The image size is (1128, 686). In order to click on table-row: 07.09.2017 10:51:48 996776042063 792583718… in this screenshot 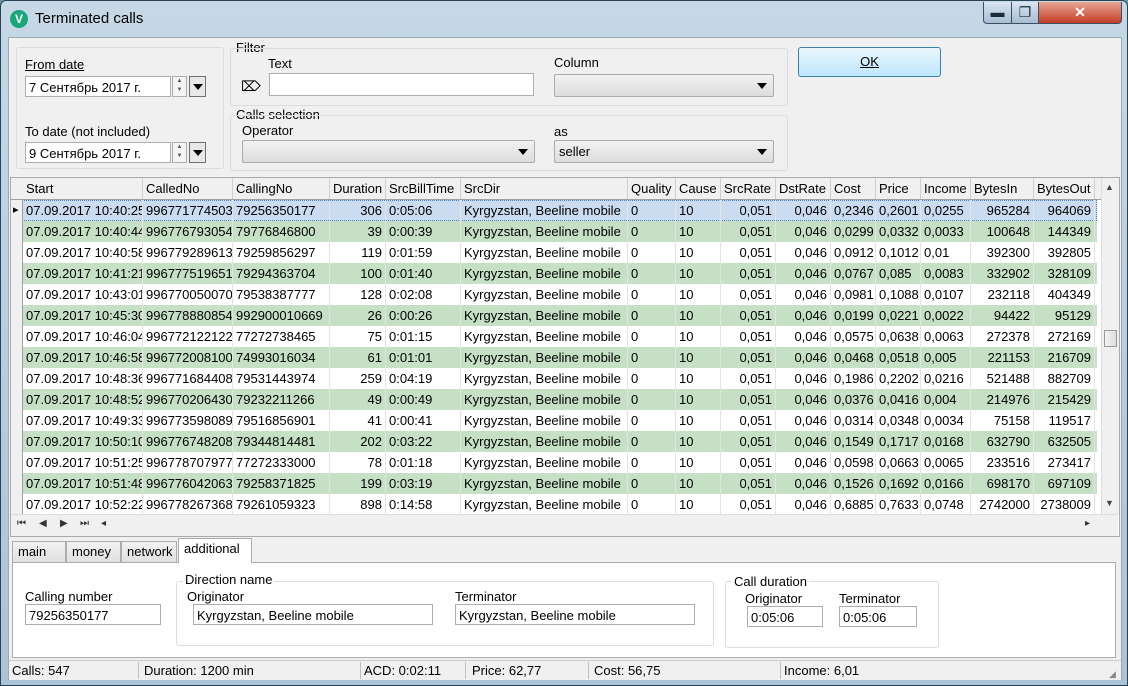, I will do `click(554, 483)`.